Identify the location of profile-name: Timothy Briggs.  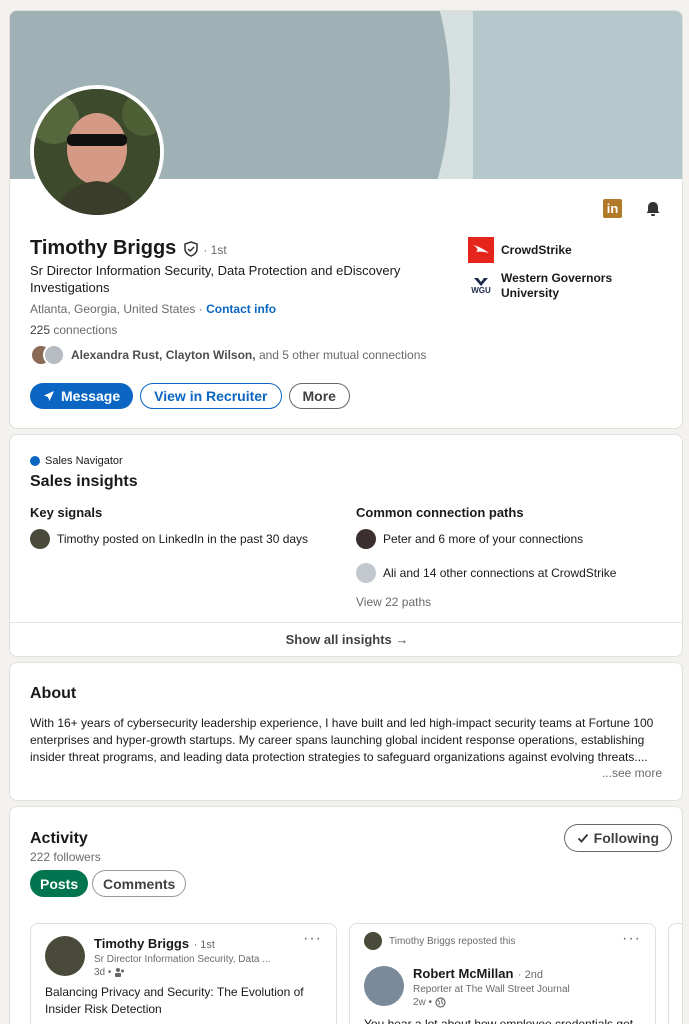
(103, 248).